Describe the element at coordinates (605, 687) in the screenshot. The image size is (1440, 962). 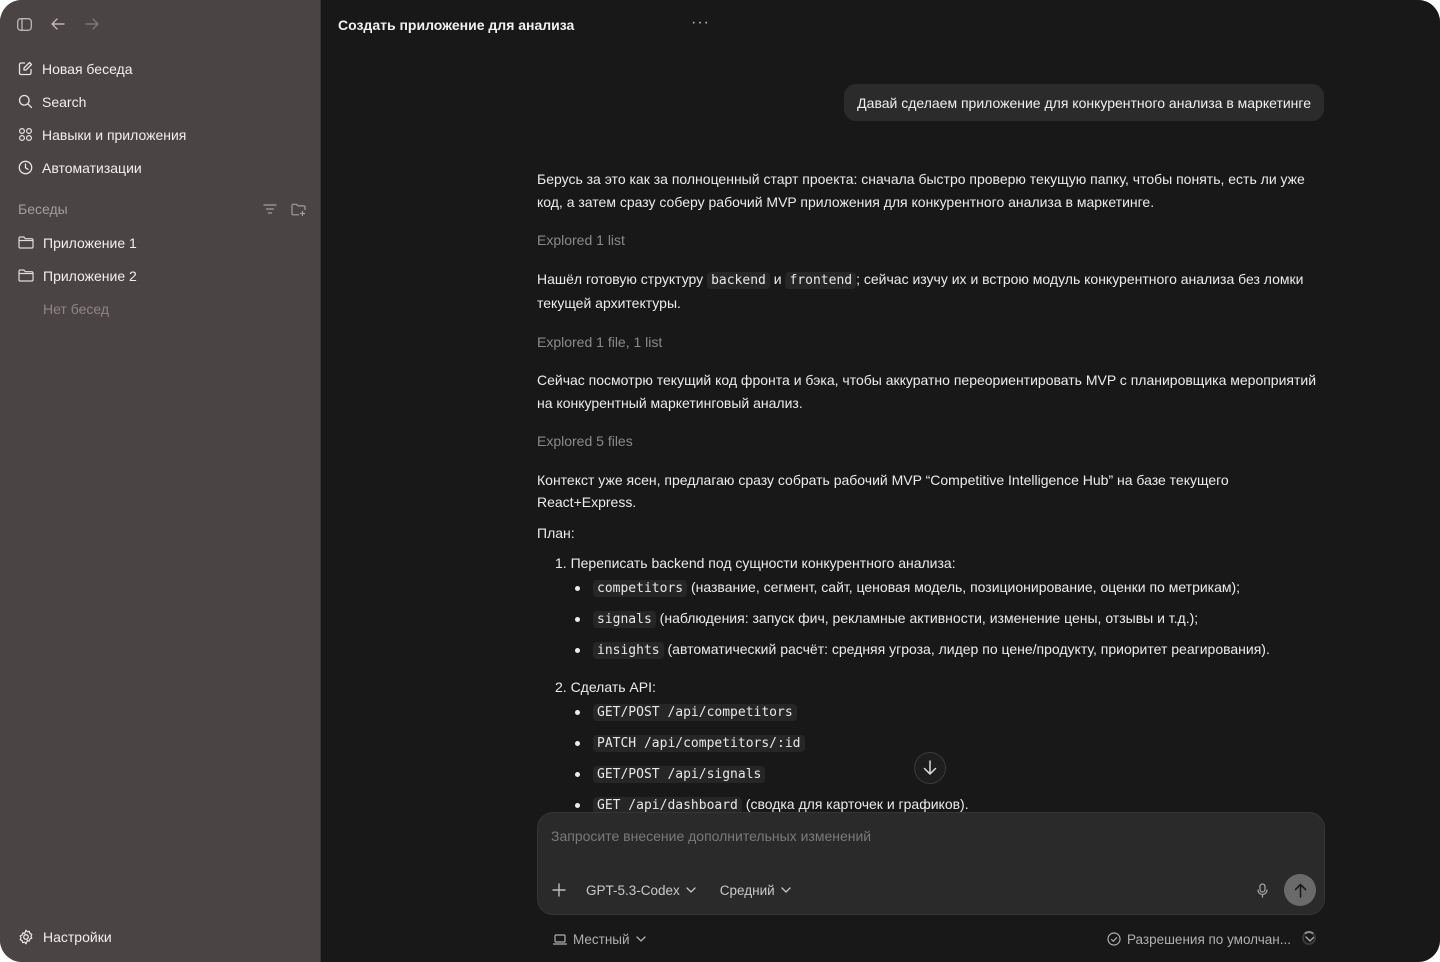
I see `plan-step-title: 2. Сделать API:` at that location.